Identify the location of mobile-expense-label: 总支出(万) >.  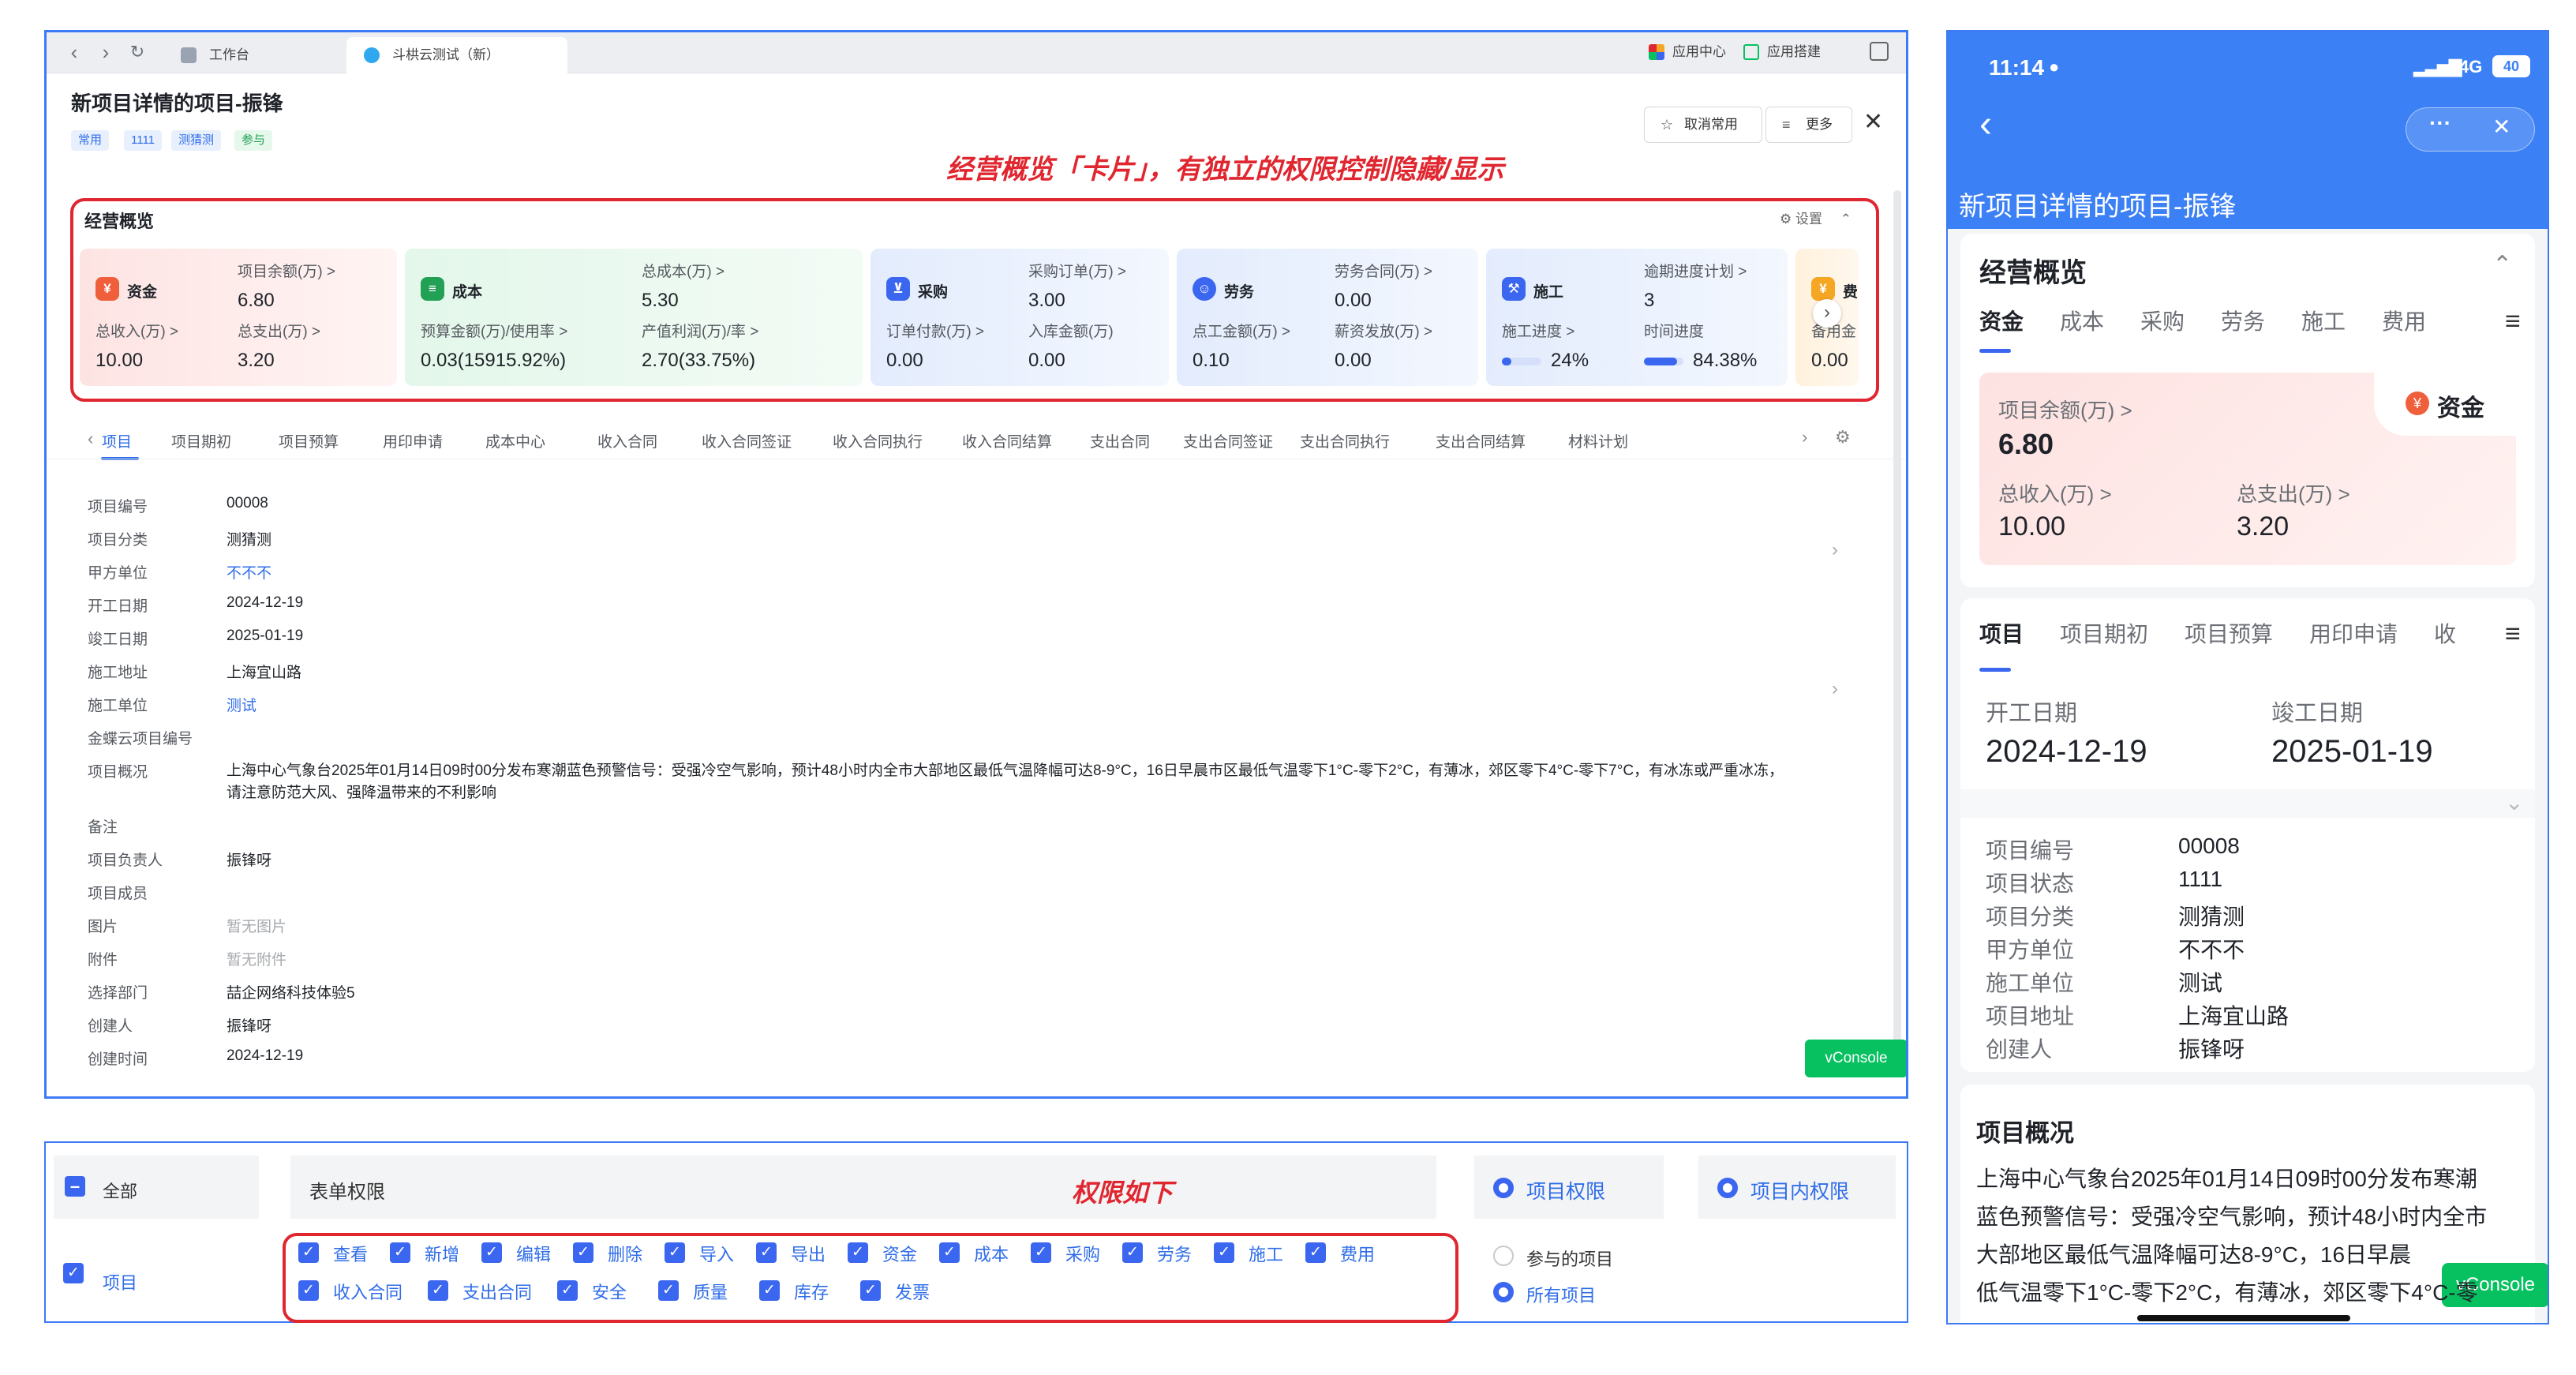
(2293, 493).